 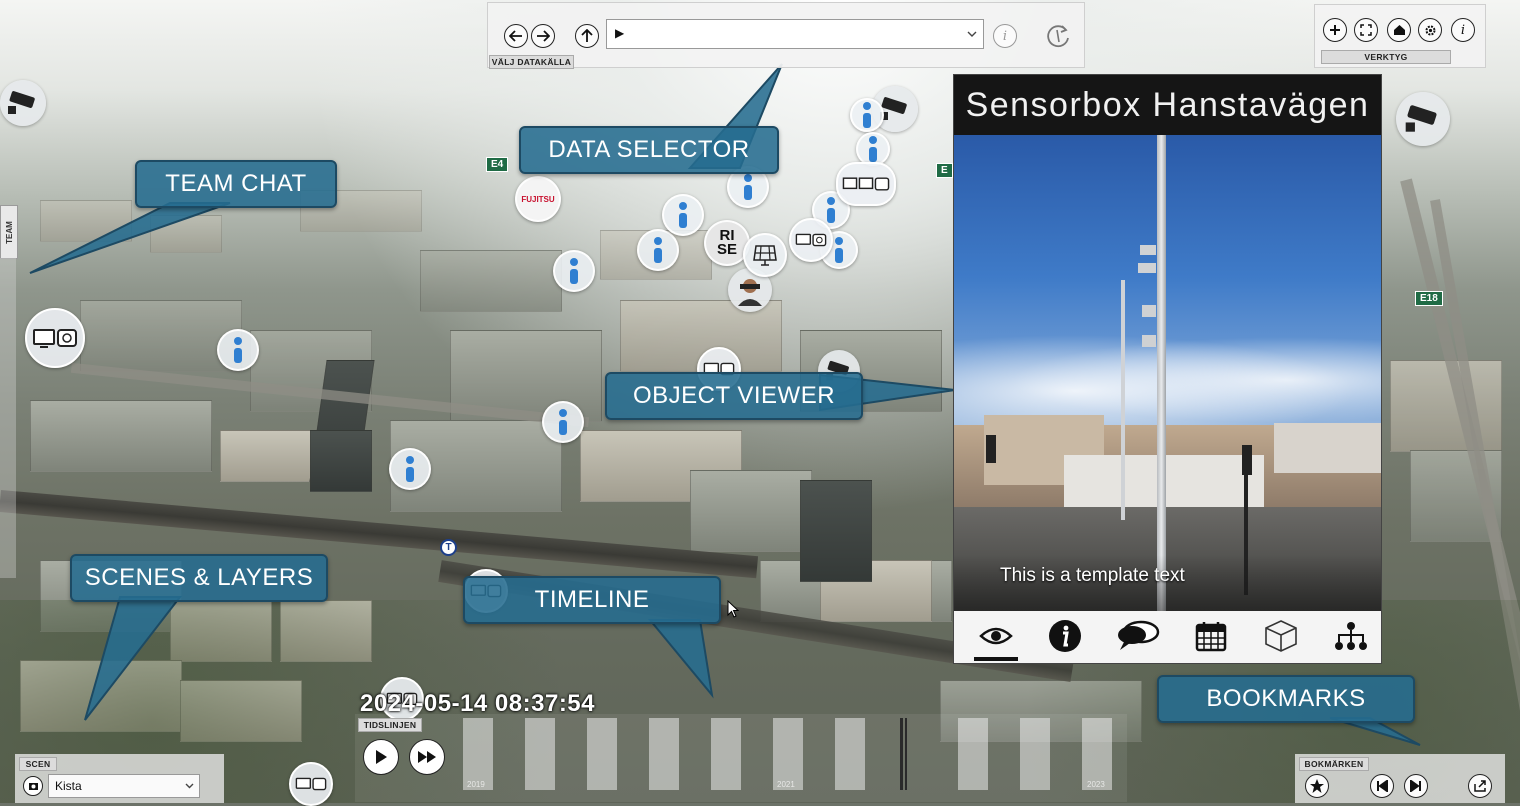 What do you see at coordinates (1386, 57) in the screenshot?
I see `tools-label: VERKTYG` at bounding box center [1386, 57].